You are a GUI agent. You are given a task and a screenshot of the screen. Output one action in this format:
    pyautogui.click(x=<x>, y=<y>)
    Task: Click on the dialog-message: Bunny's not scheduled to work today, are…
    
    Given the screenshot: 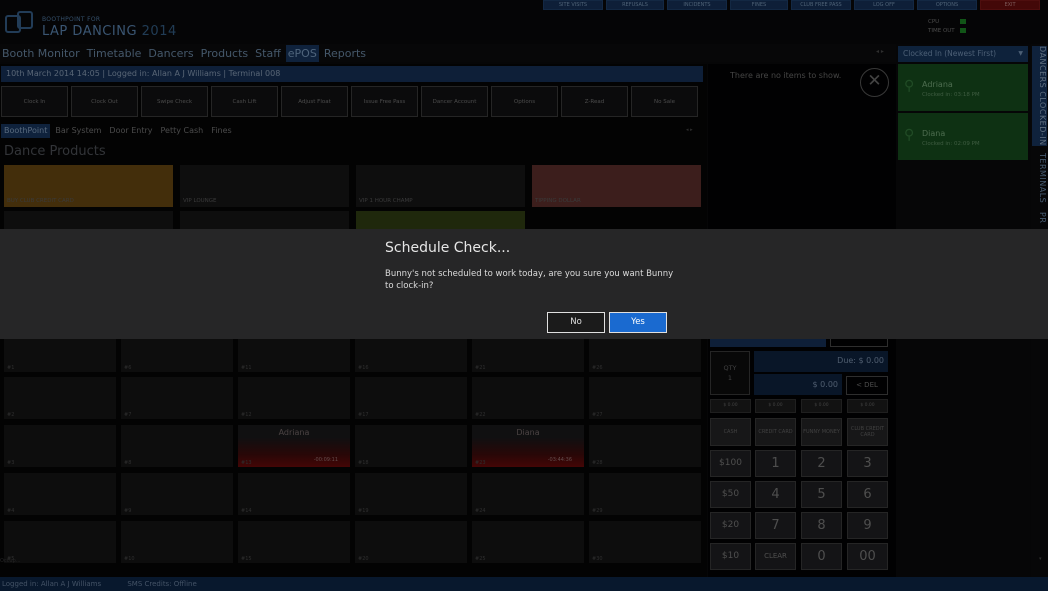 What is the action you would take?
    pyautogui.click(x=529, y=280)
    